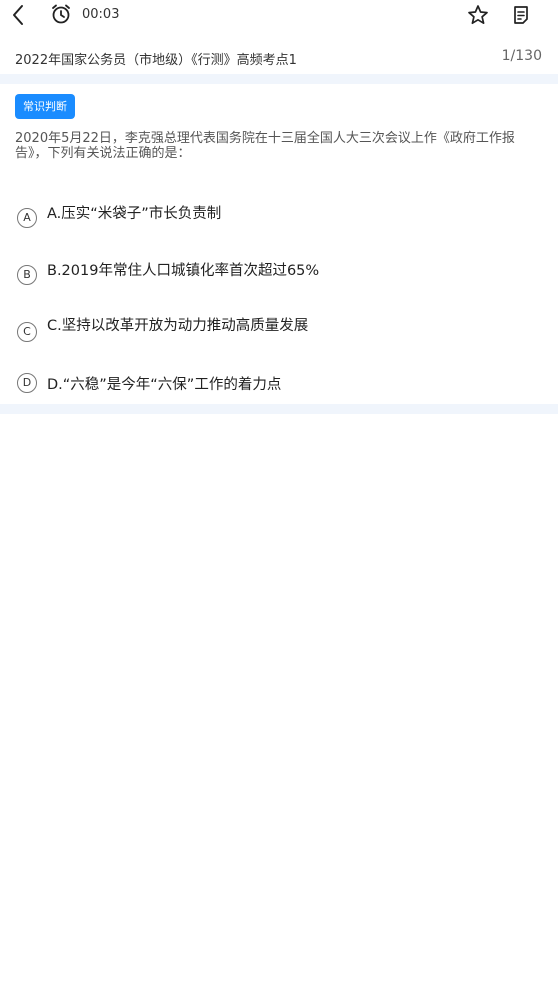 This screenshot has width=558, height=991. What do you see at coordinates (101, 14) in the screenshot?
I see `timer-text: 00:03` at bounding box center [101, 14].